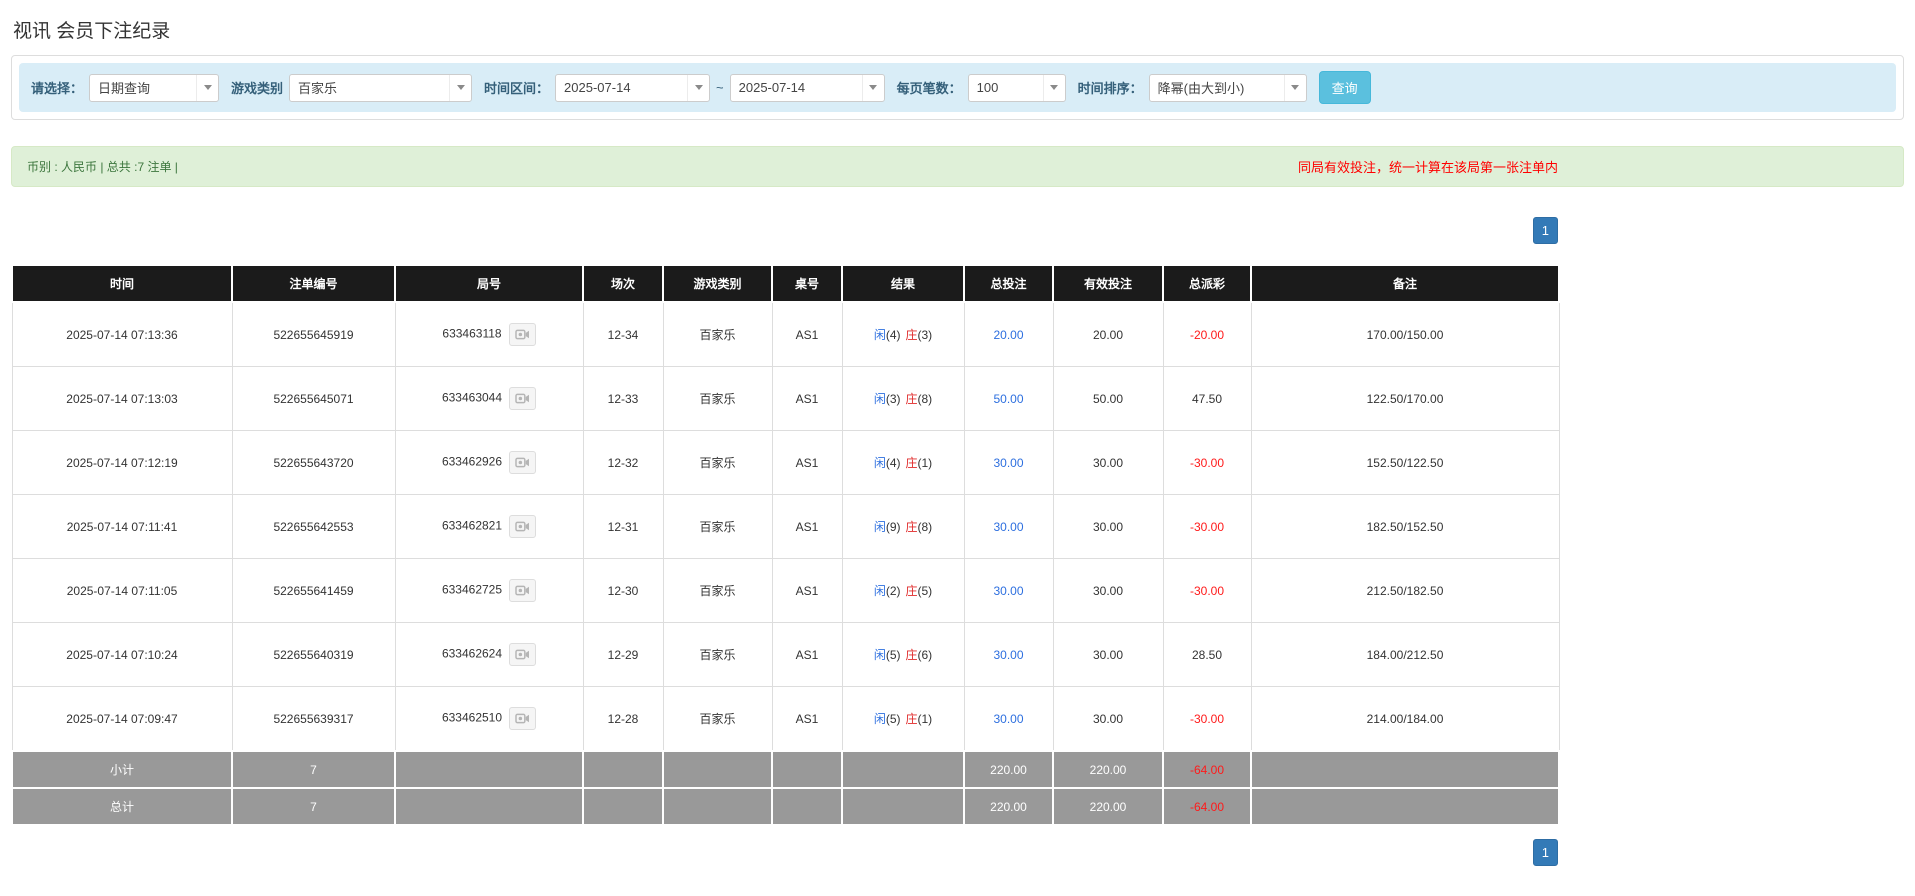 Image resolution: width=1915 pixels, height=896 pixels. I want to click on payout-cell: -20.00, so click(1207, 334).